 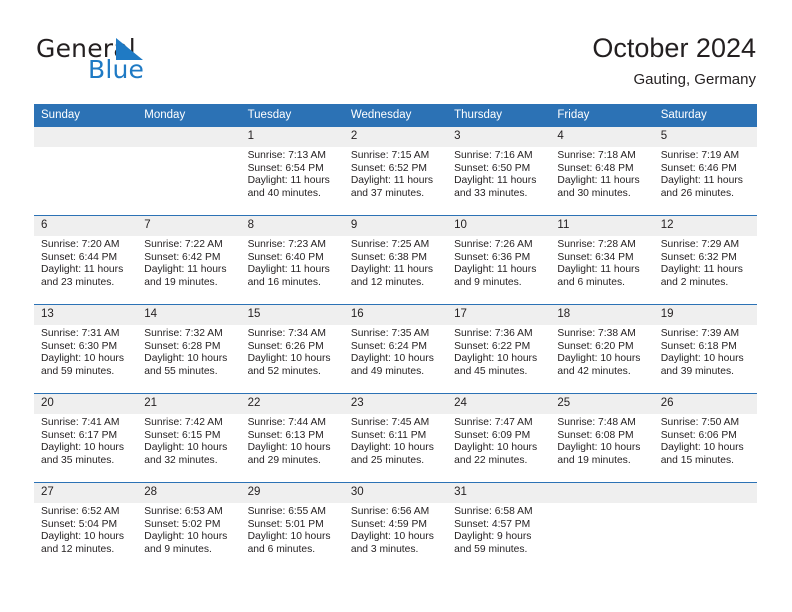 I want to click on day-number: 2, so click(x=395, y=137).